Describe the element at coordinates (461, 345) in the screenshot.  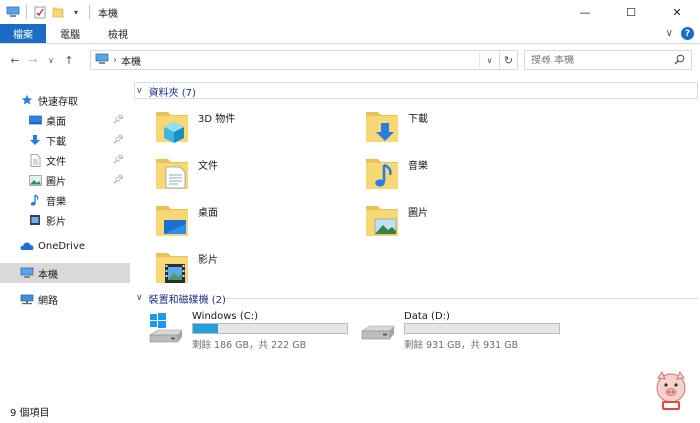
I see `drive-space-info: 剩餘 931 GB，共 931 GB` at that location.